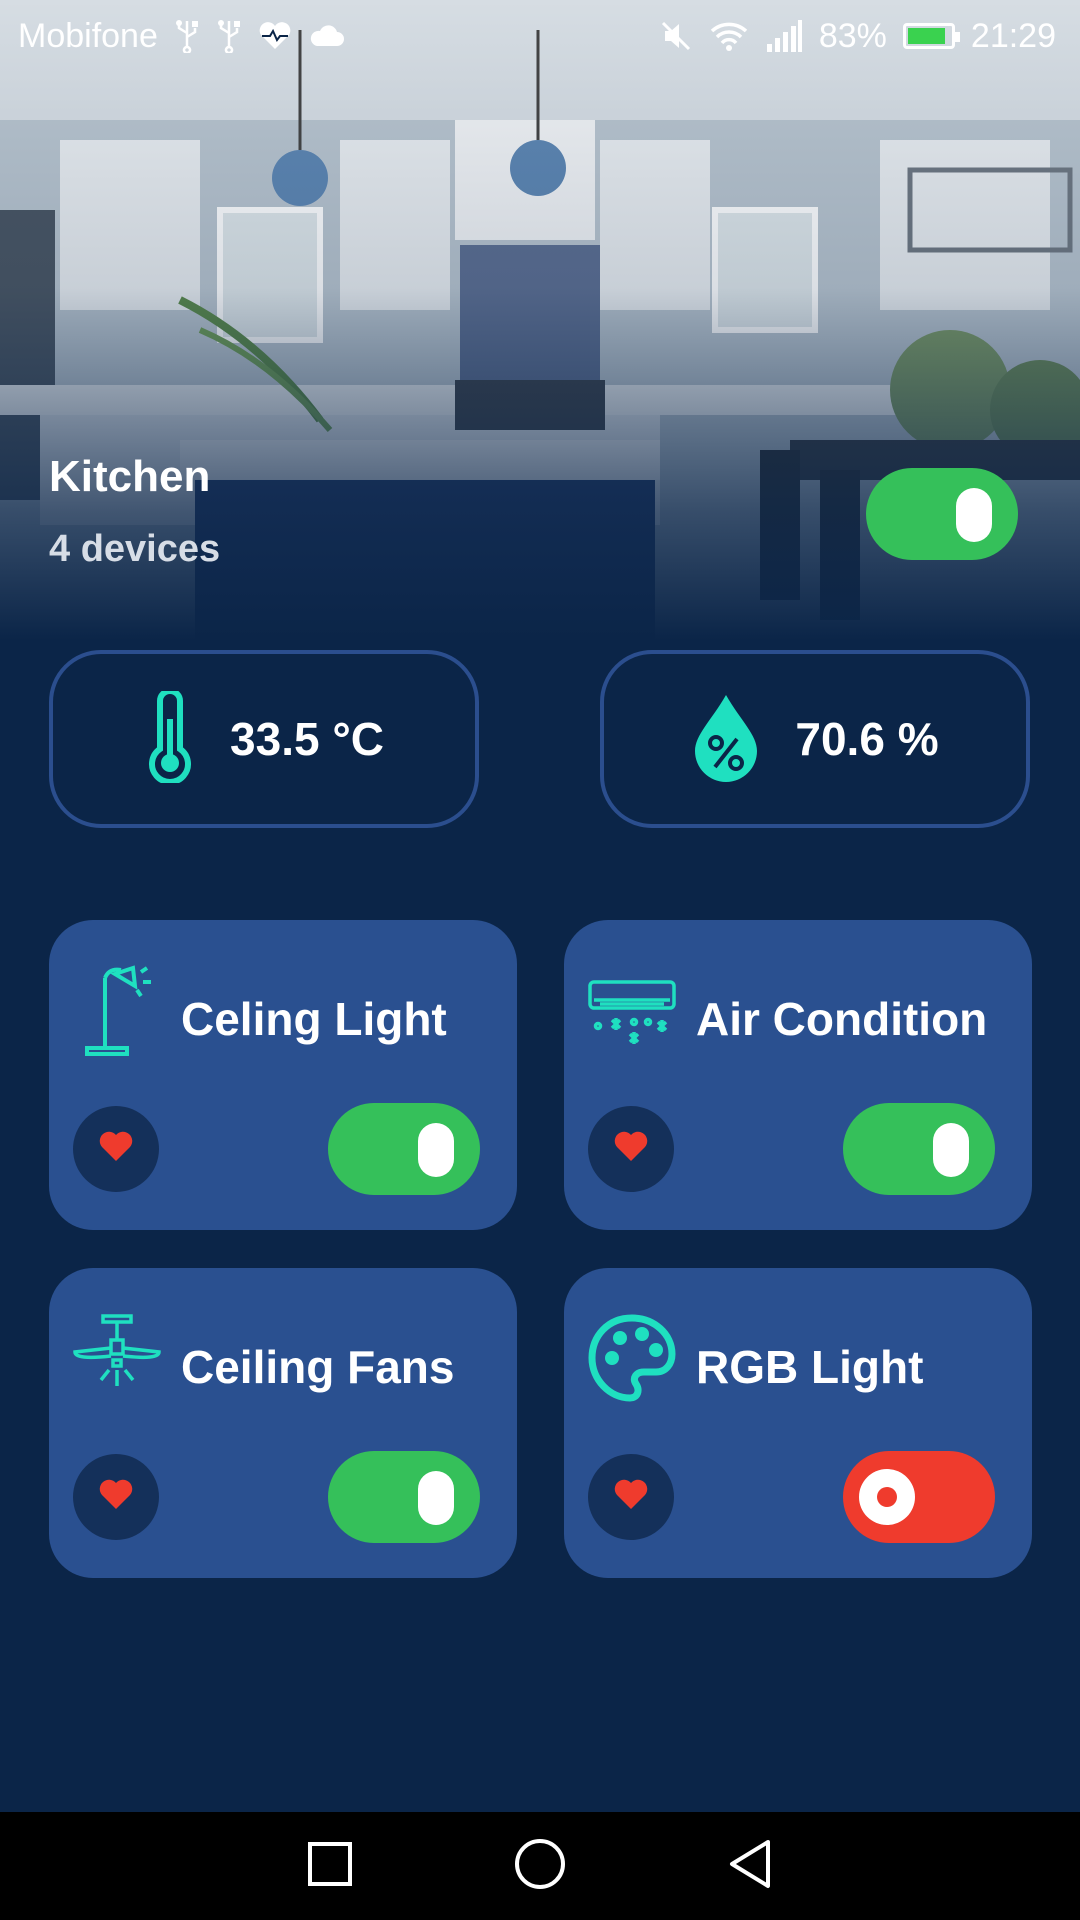 The width and height of the screenshot is (1080, 1920). What do you see at coordinates (798, 1423) in the screenshot?
I see `device-card-rgb-light: RGB Light` at bounding box center [798, 1423].